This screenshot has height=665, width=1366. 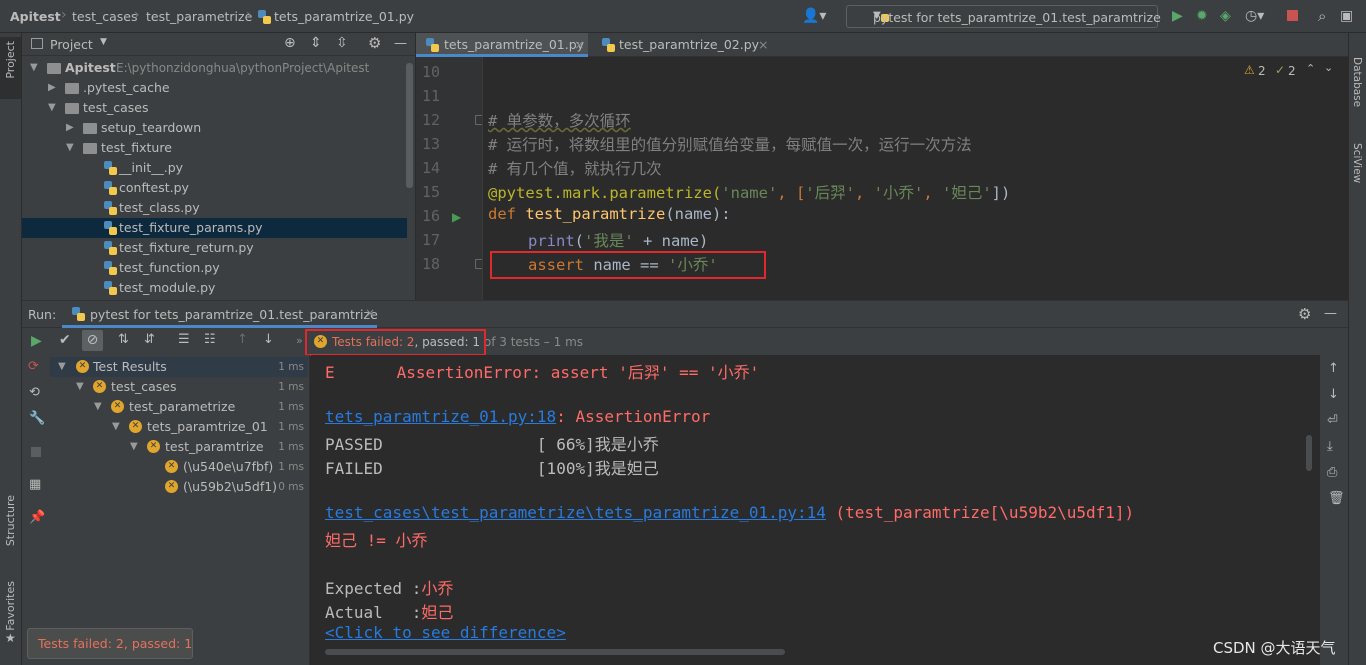 I want to click on structure-tool-label: Structure, so click(x=10, y=520).